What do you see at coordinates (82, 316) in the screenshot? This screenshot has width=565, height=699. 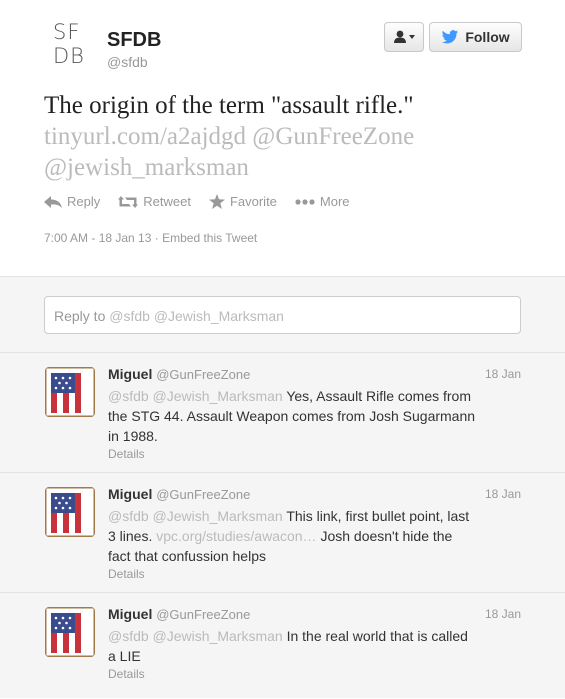 I see `reply-input-prefix: Reply to` at bounding box center [82, 316].